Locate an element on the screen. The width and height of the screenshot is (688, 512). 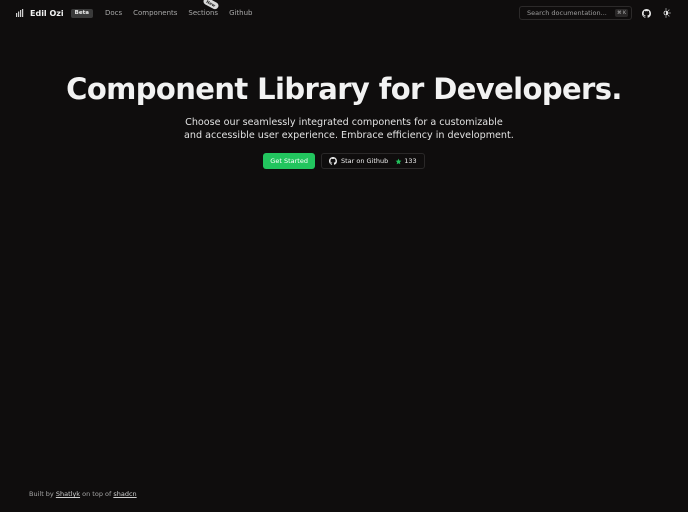
footer-library-link: shadcn is located at coordinates (124, 494).